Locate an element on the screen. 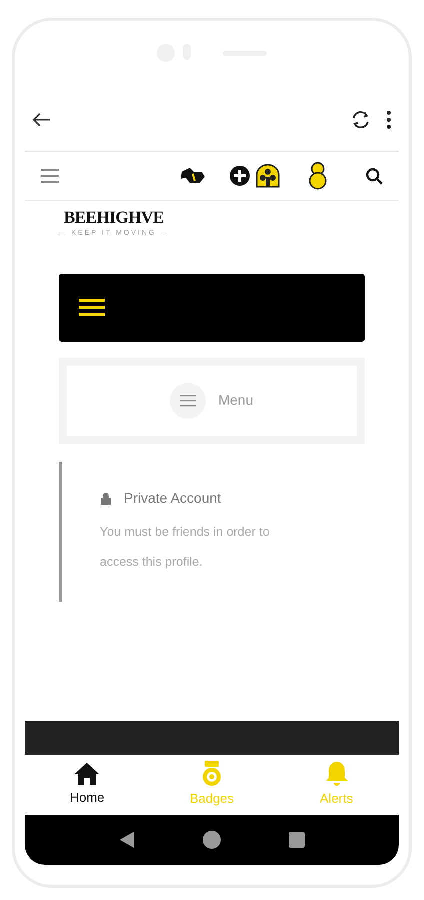  medal-icon is located at coordinates (212, 774).